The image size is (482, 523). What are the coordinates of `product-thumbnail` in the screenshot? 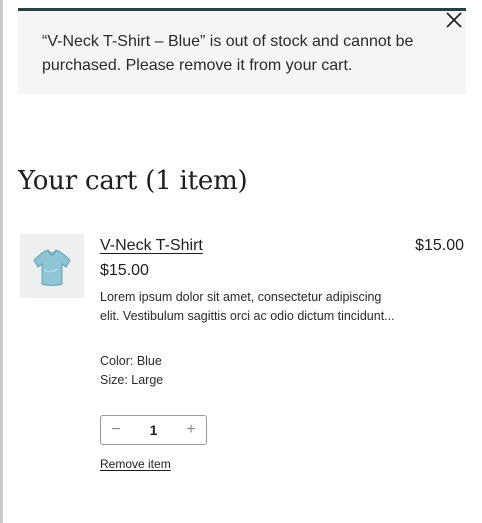 It's located at (52, 266).